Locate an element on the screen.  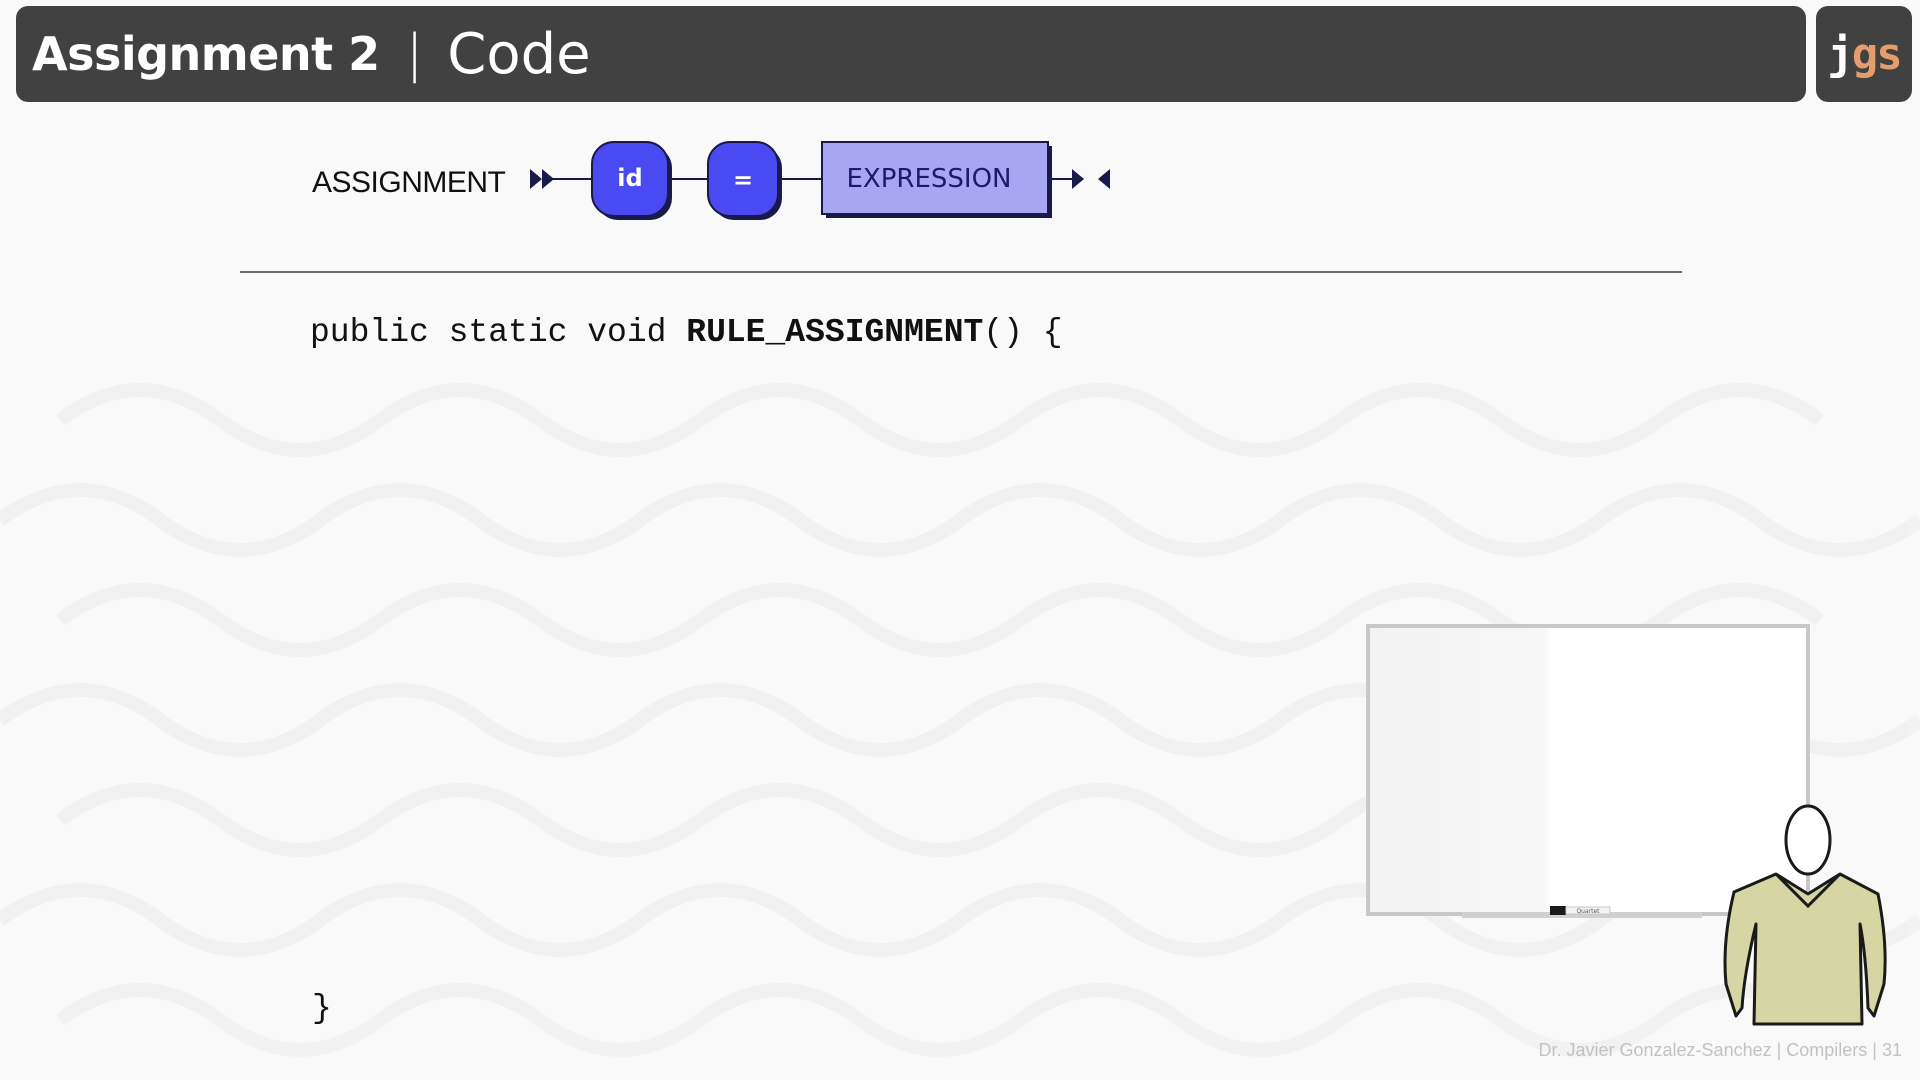
logo-letter-j: j is located at coordinates (1840, 54).